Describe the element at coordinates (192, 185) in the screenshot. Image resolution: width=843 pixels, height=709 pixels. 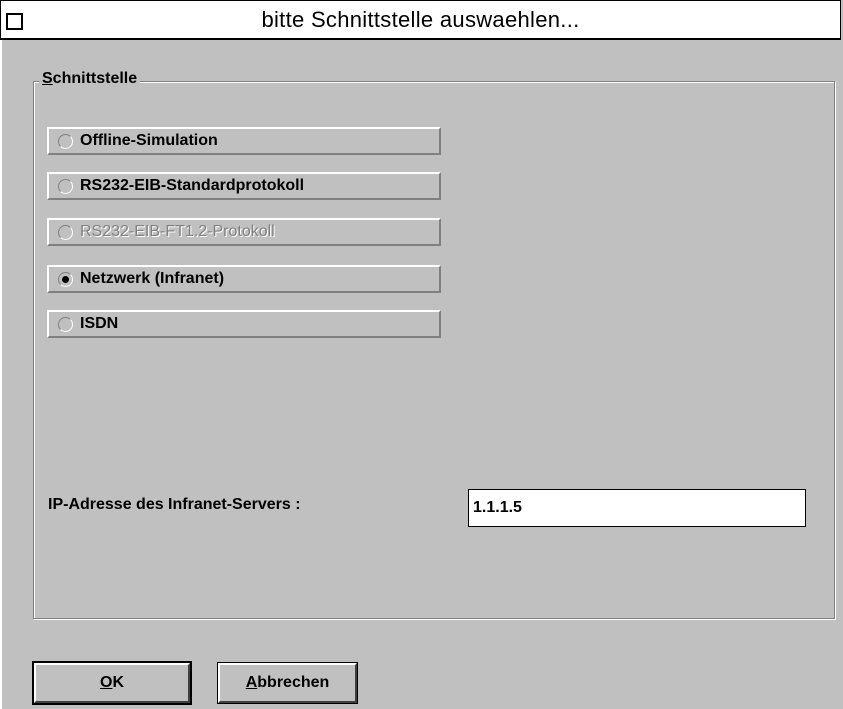
I see `radio-label: RS232-EIB-Standardprotokoll` at that location.